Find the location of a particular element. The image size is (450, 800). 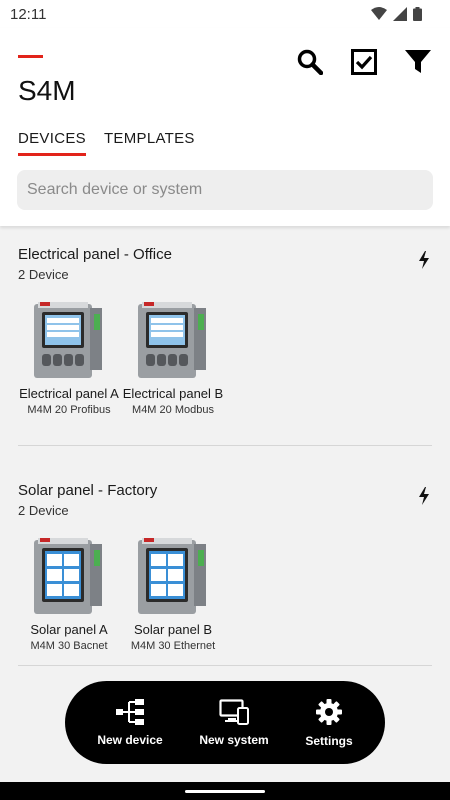

device-model: M4M 20 Profibus is located at coordinates (69, 410).